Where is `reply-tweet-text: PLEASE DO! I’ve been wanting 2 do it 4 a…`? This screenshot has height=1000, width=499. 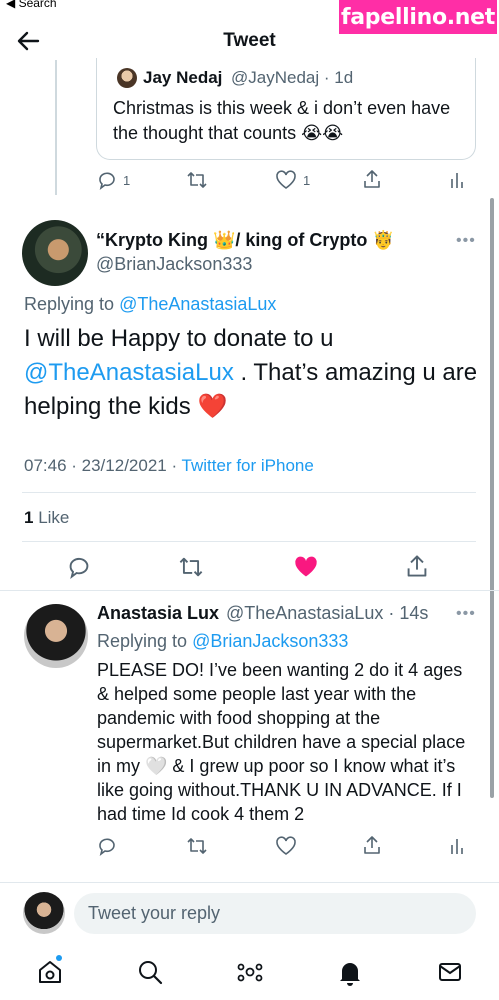
reply-tweet-text: PLEASE DO! I’ve been wanting 2 do it 4 a… is located at coordinates (281, 742).